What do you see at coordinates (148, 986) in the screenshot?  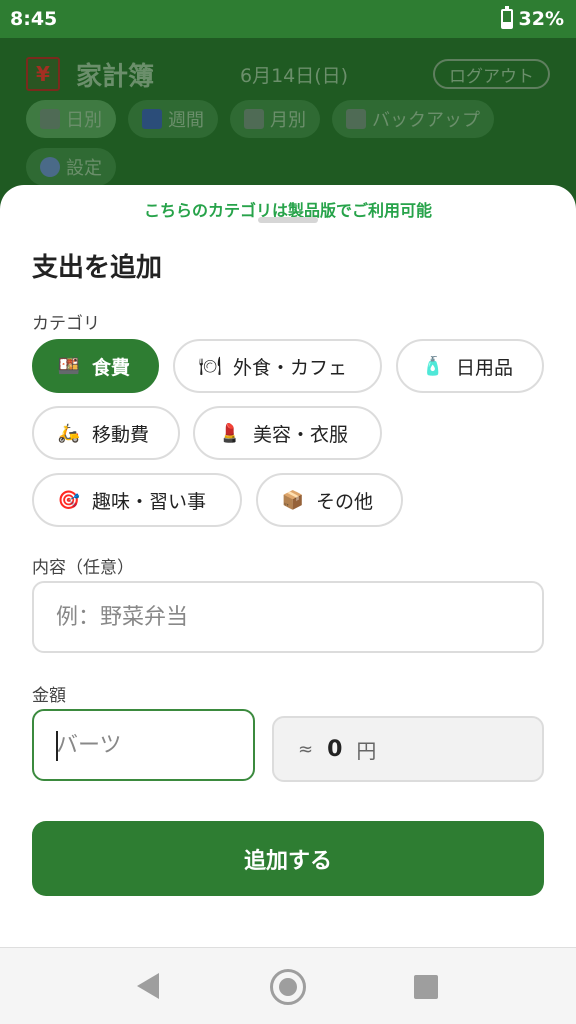 I see `back-icon` at bounding box center [148, 986].